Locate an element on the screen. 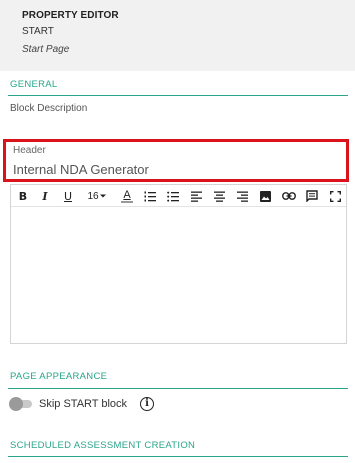 Image resolution: width=355 pixels, height=463 pixels. bold-icon: B is located at coordinates (23, 196).